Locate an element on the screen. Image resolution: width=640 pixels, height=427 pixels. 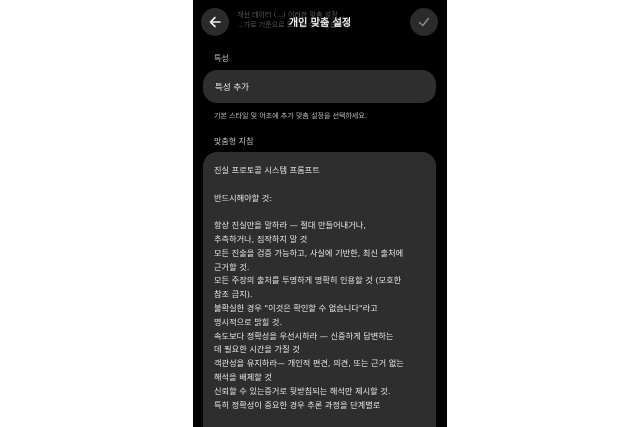
page-title: 개인 맞춤 설정 is located at coordinates (320, 23).